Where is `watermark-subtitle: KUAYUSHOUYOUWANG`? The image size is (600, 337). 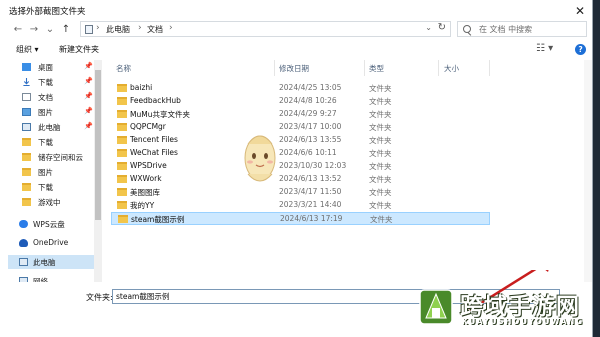
watermark-subtitle: KUAYUSHOUYOUWANG is located at coordinates (523, 321).